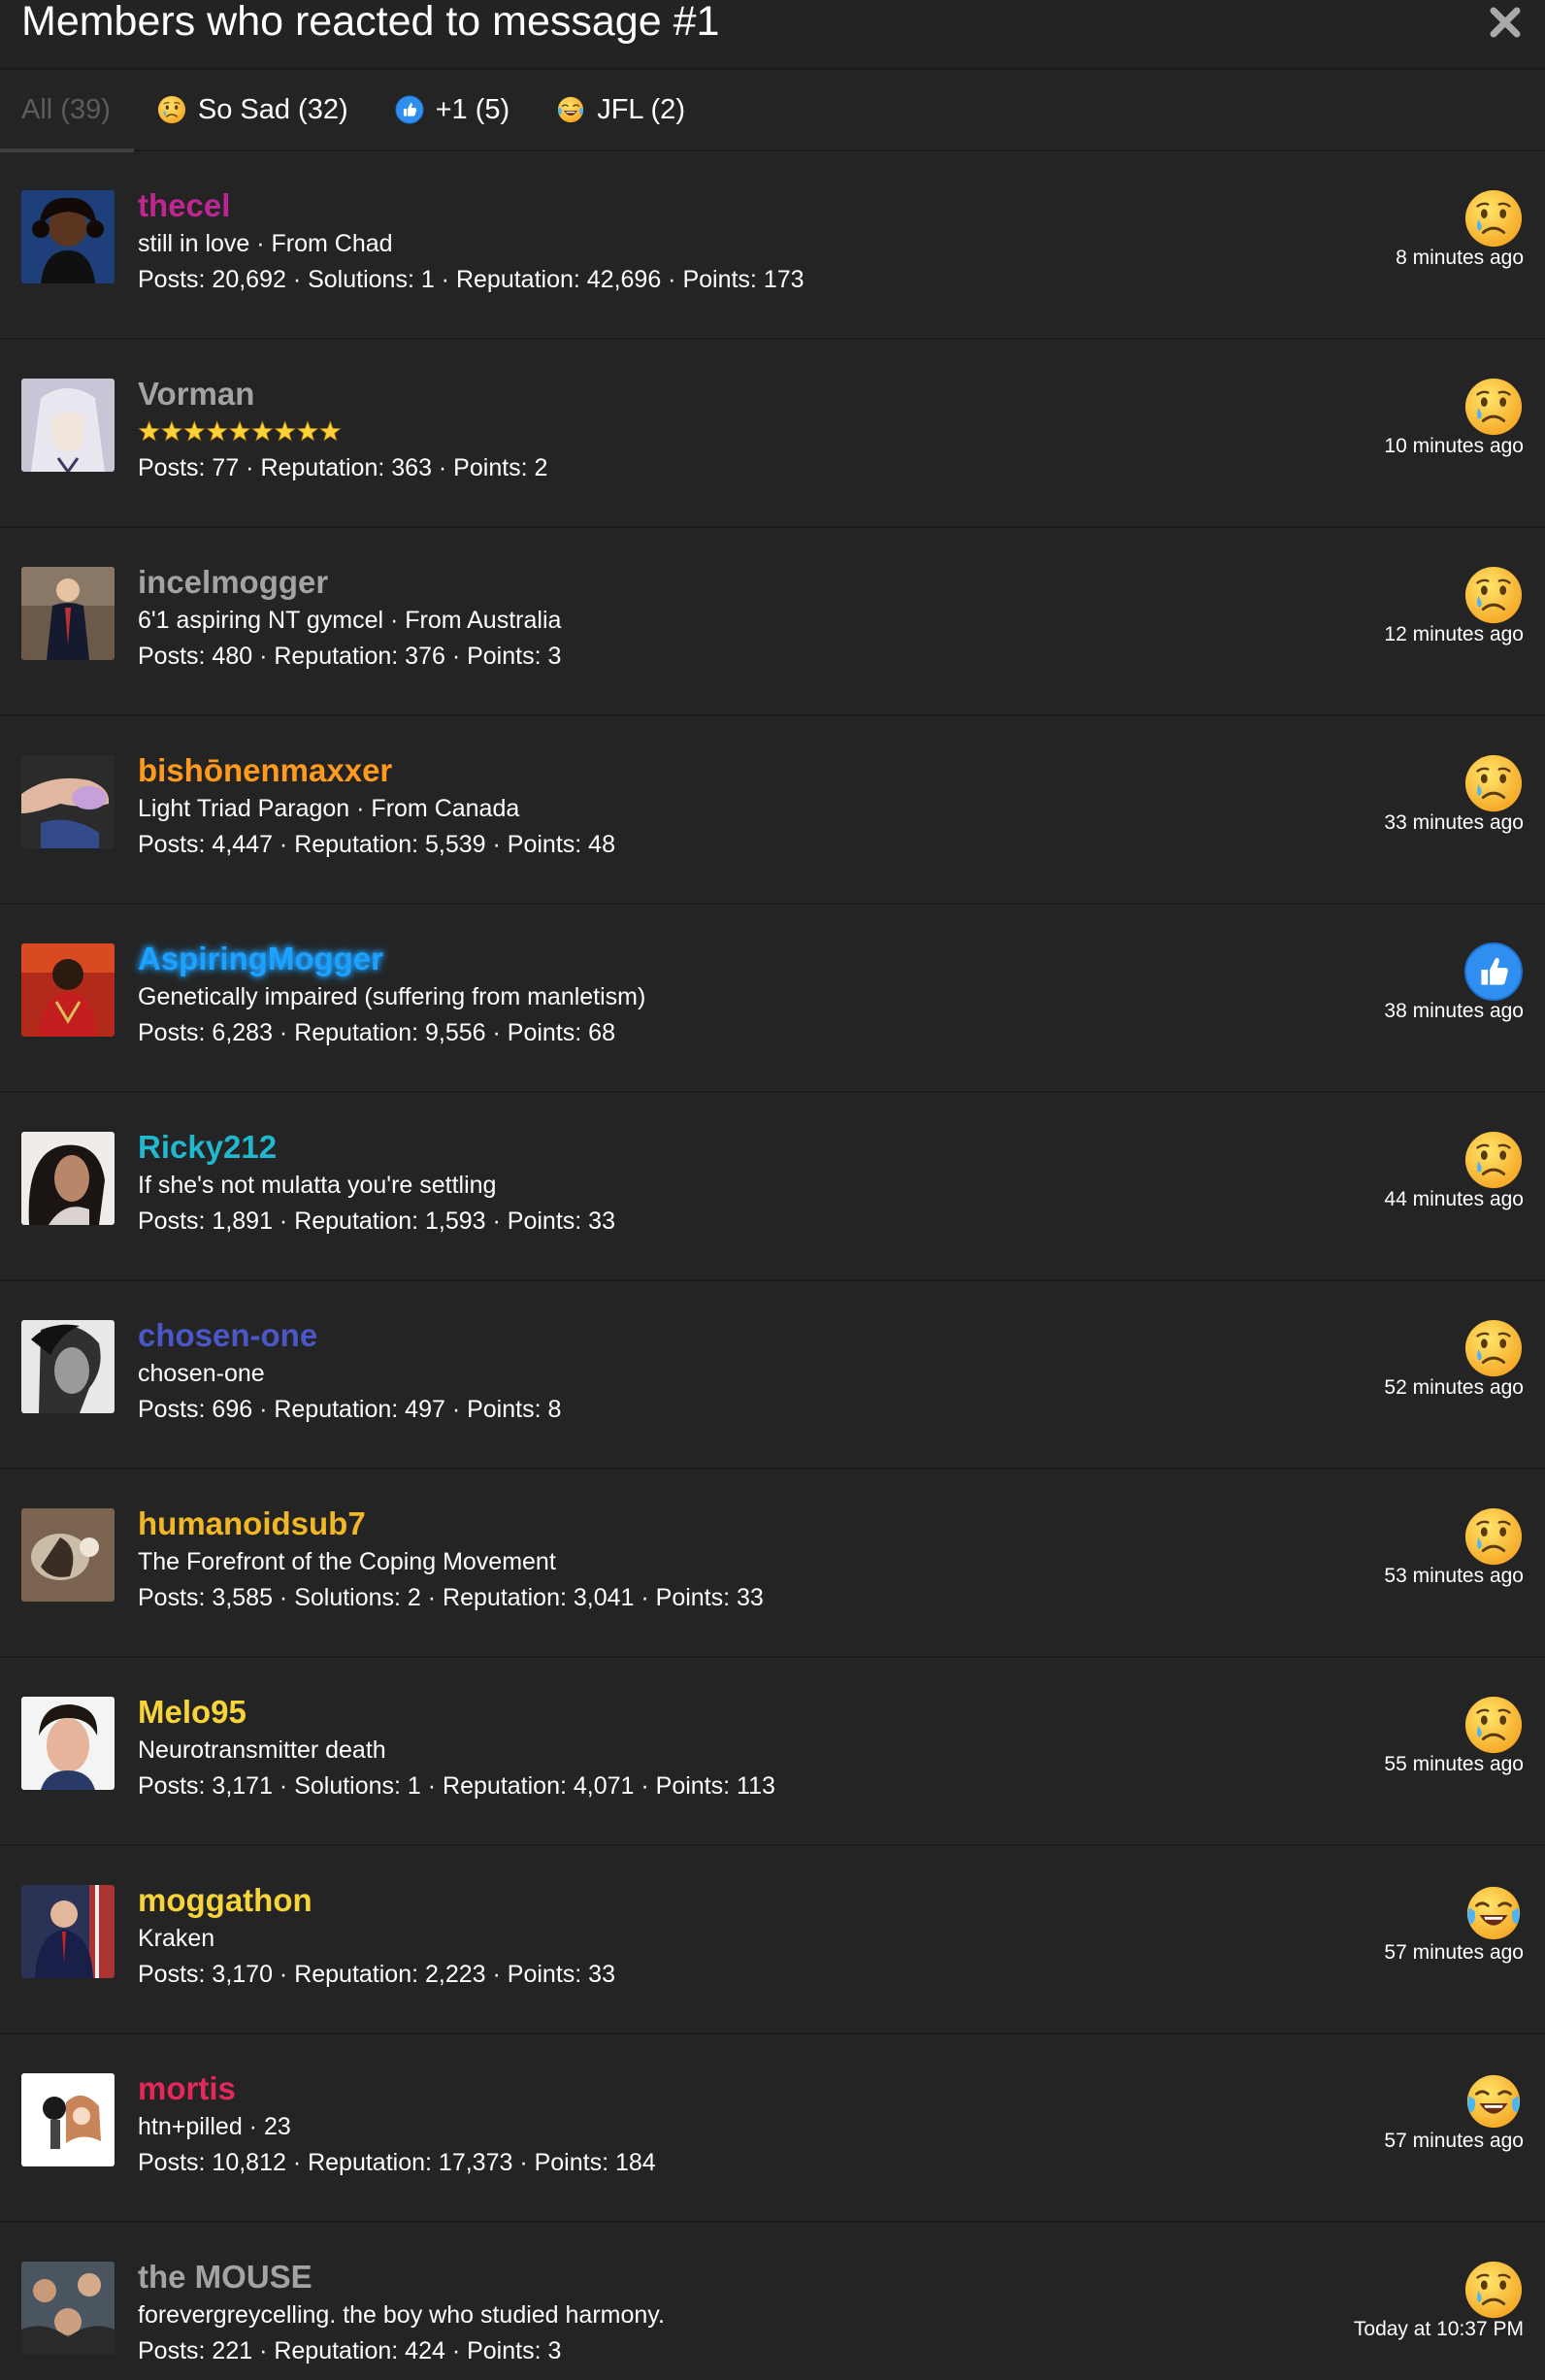  What do you see at coordinates (214, 2126) in the screenshot?
I see `user-title: htn+pilled · 23` at bounding box center [214, 2126].